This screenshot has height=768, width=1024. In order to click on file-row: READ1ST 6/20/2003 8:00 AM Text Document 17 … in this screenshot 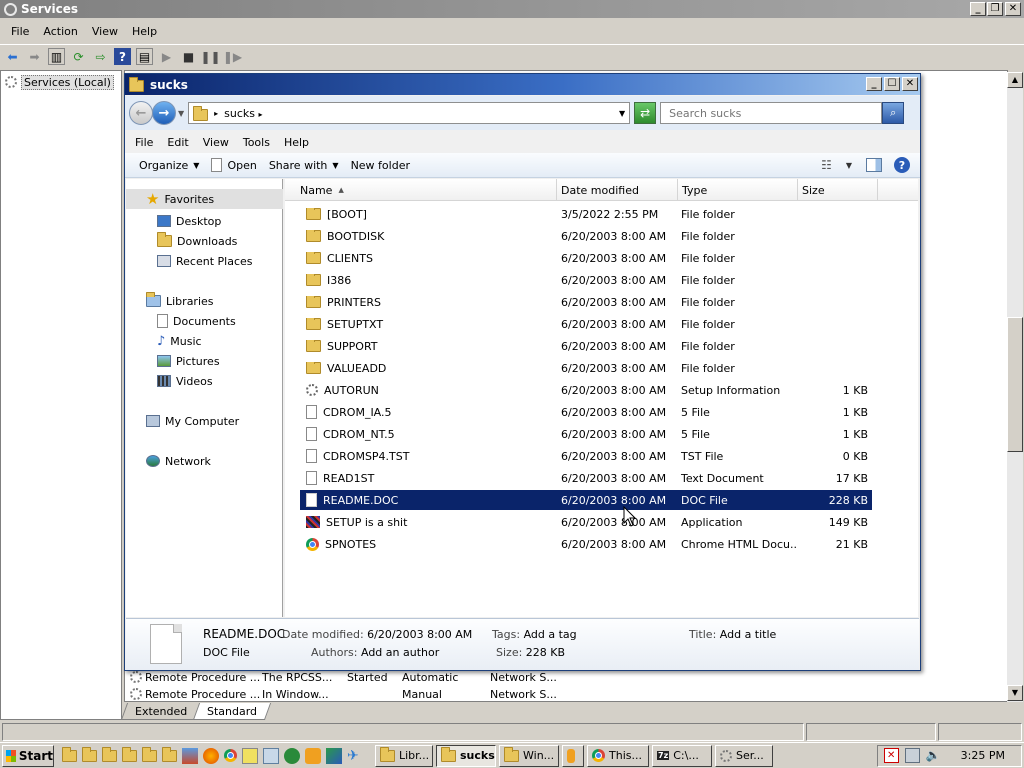, I will do `click(586, 478)`.